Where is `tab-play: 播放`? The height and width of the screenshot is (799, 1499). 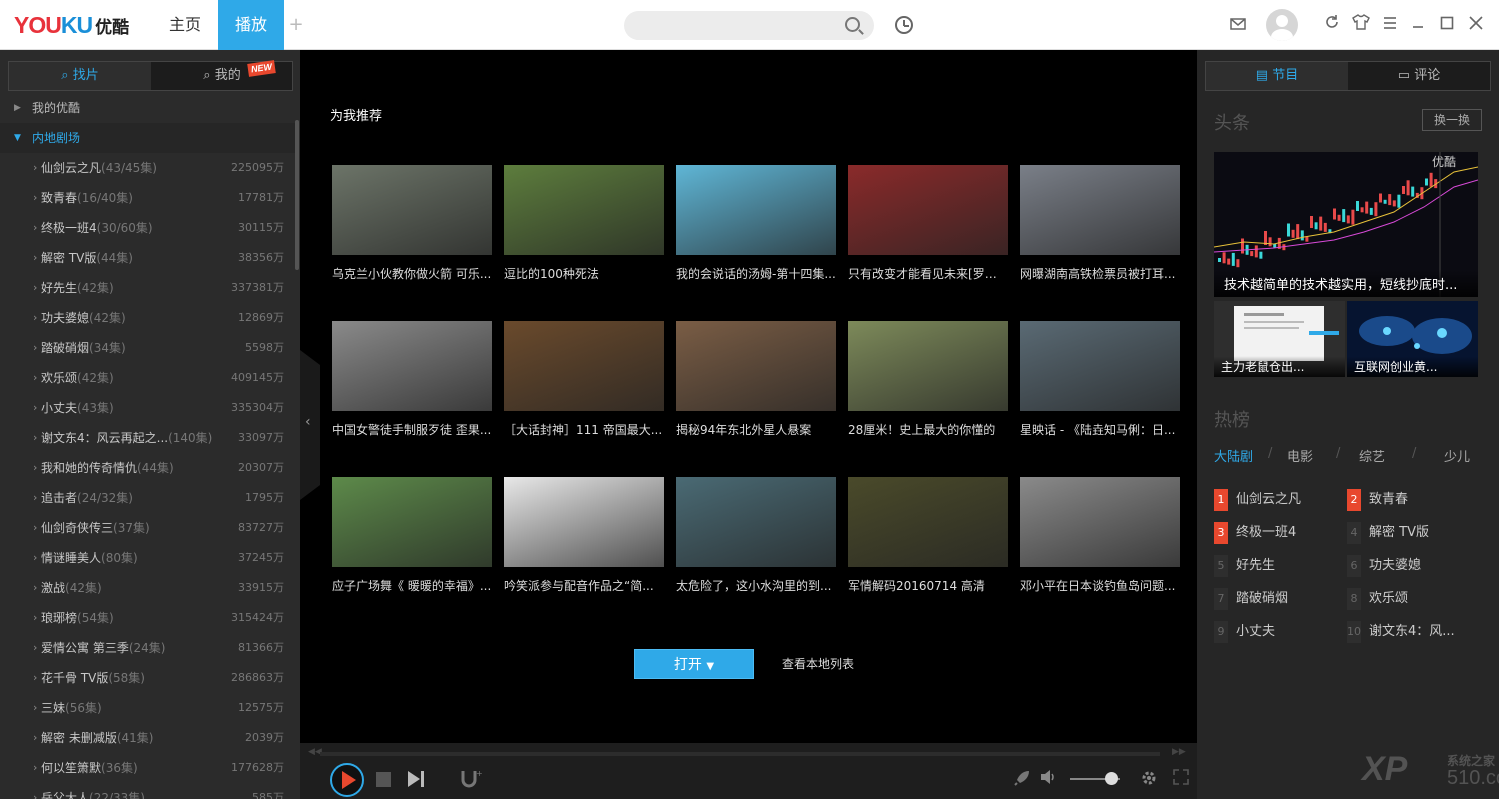 tab-play: 播放 is located at coordinates (251, 25).